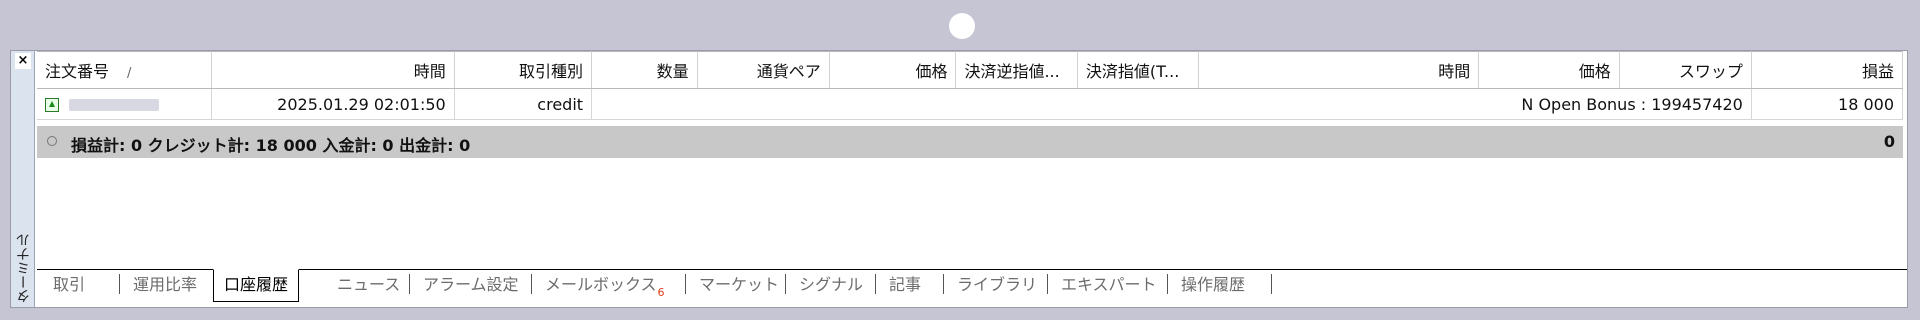  I want to click on summary-status-icon, so click(52, 141).